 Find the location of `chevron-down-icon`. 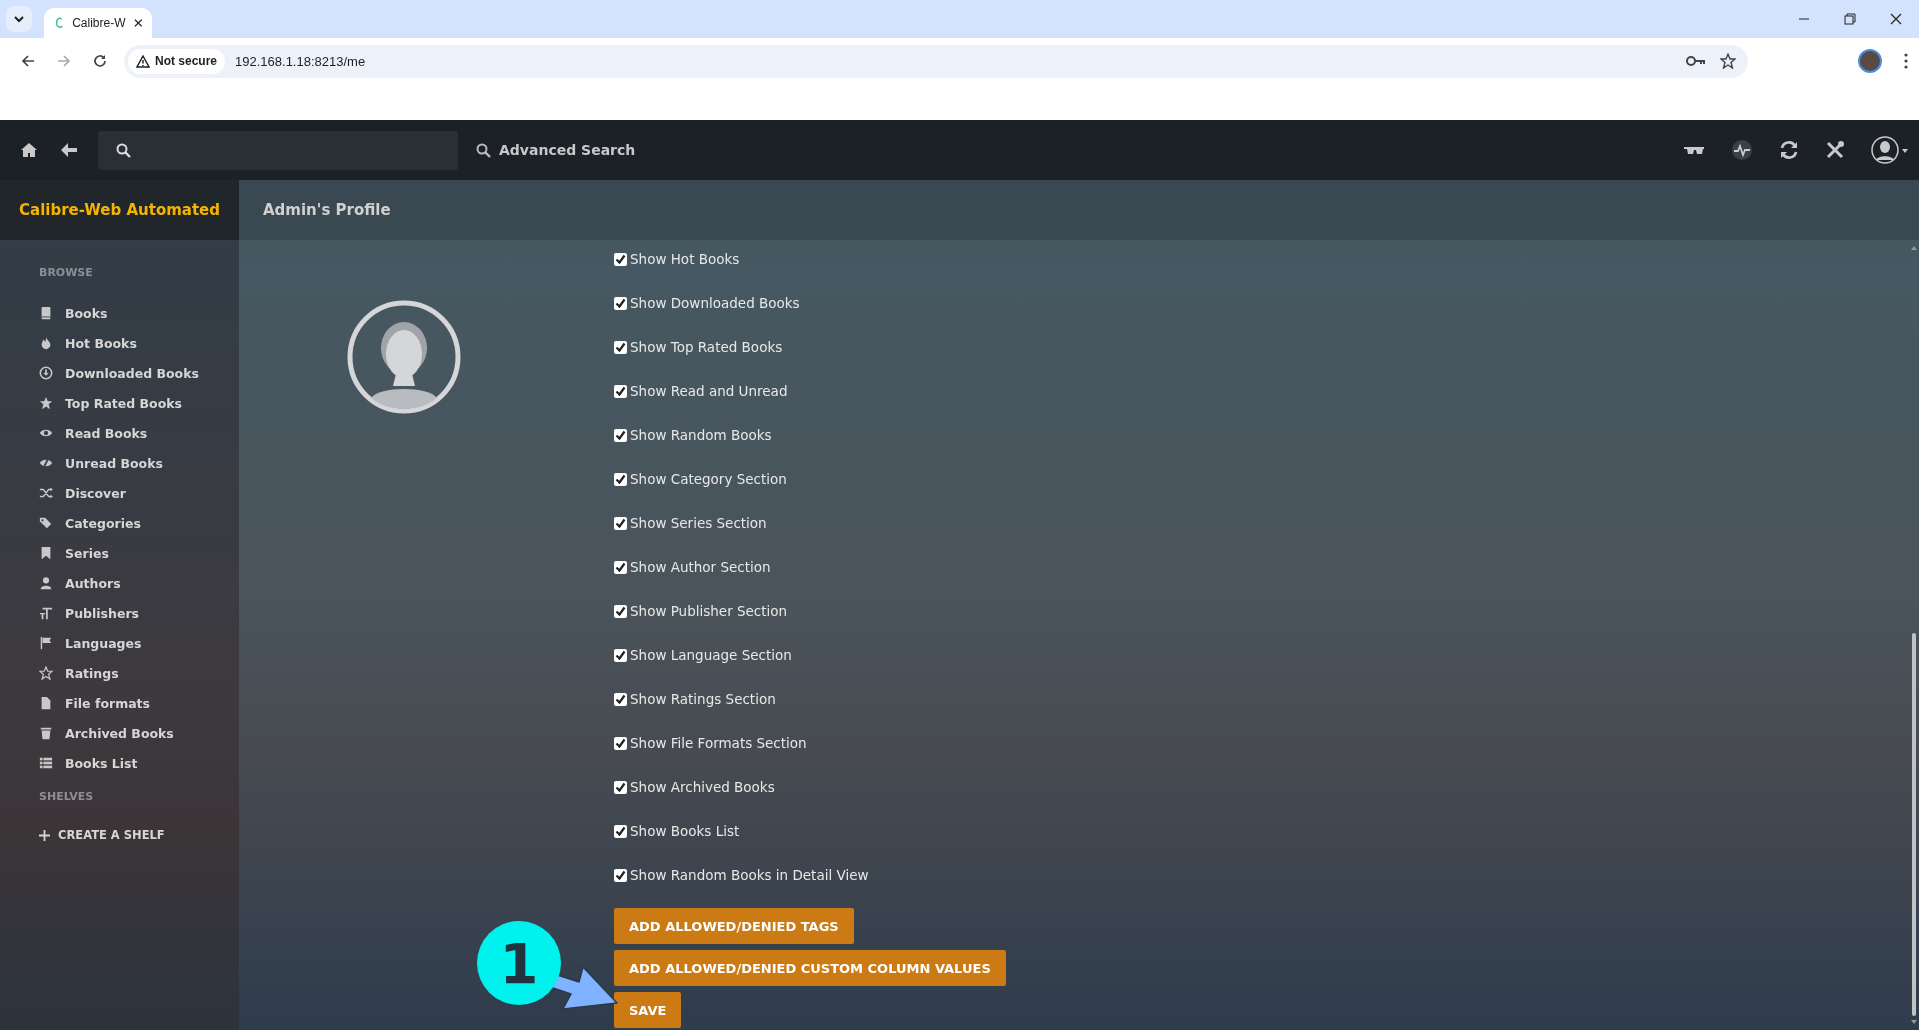

chevron-down-icon is located at coordinates (19, 19).